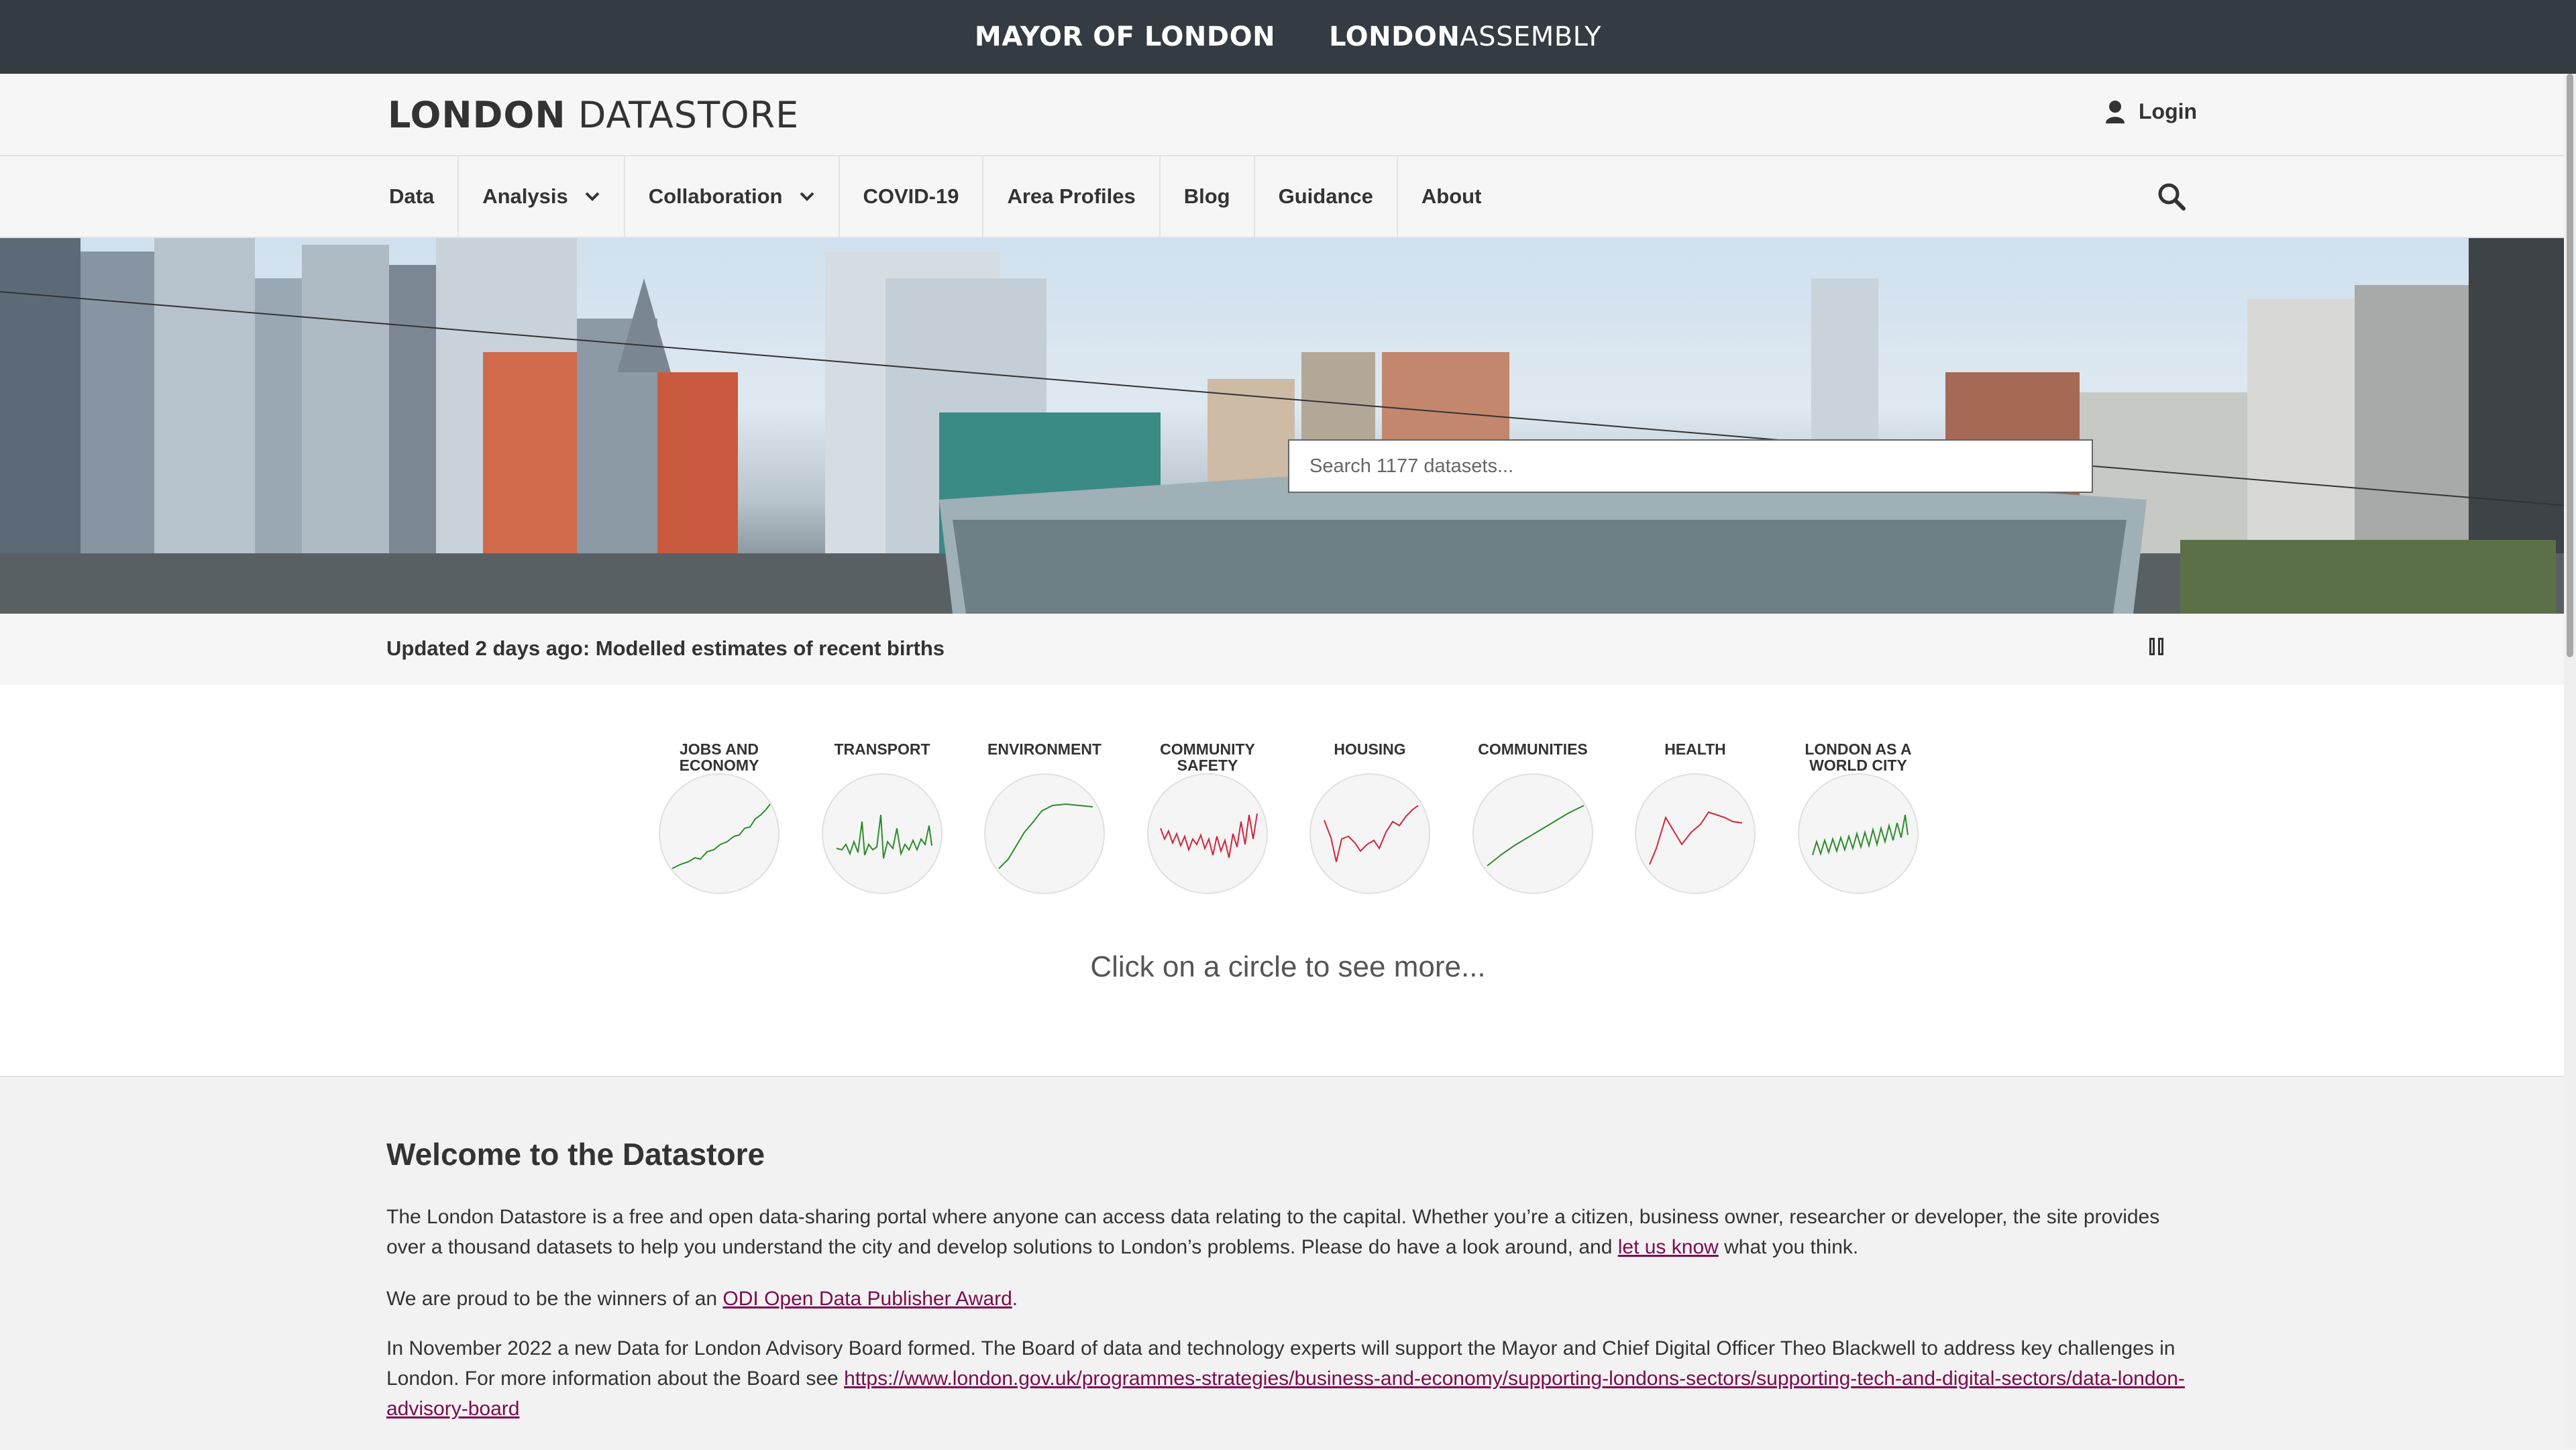 This screenshot has height=1450, width=2576. Describe the element at coordinates (1370, 749) in the screenshot. I see `category-label: HOUSING` at that location.